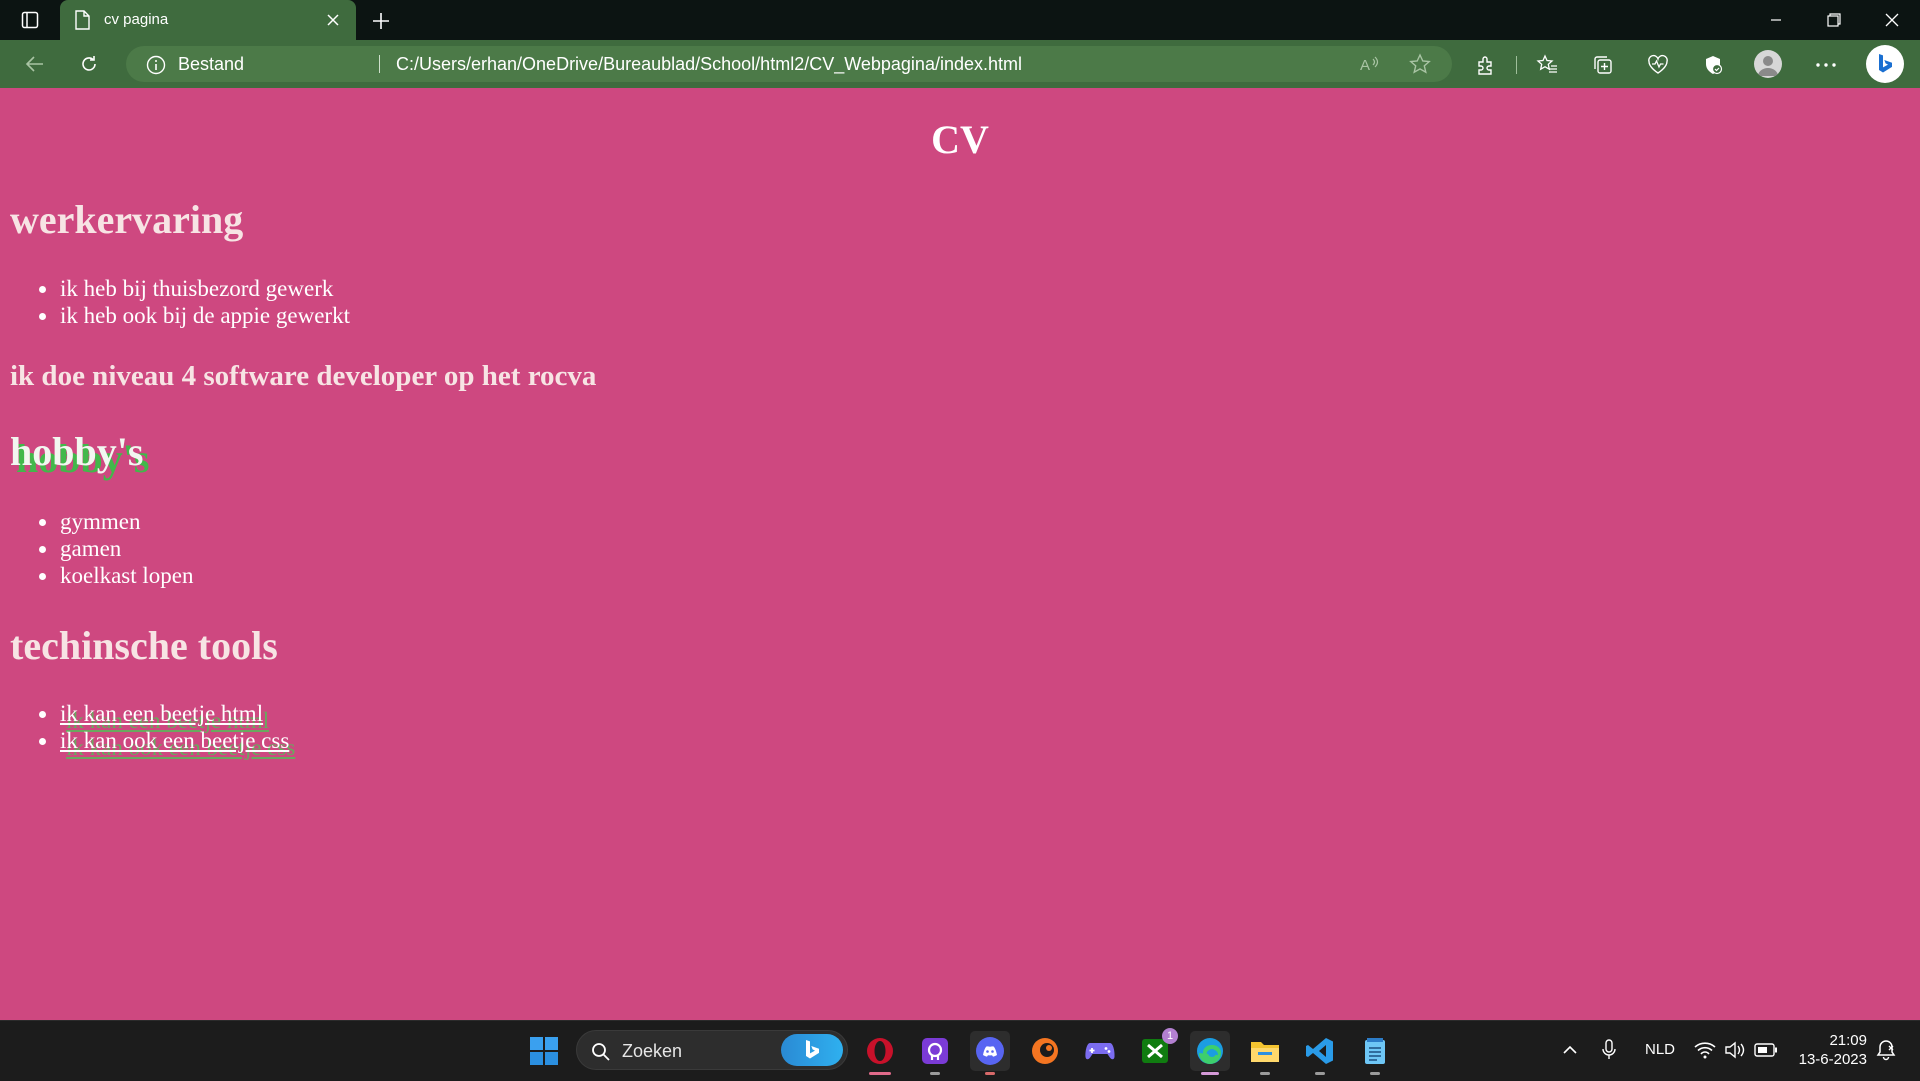 This screenshot has height=1081, width=1920. What do you see at coordinates (211, 64) in the screenshot?
I see `file-scheme-label: Bestand` at bounding box center [211, 64].